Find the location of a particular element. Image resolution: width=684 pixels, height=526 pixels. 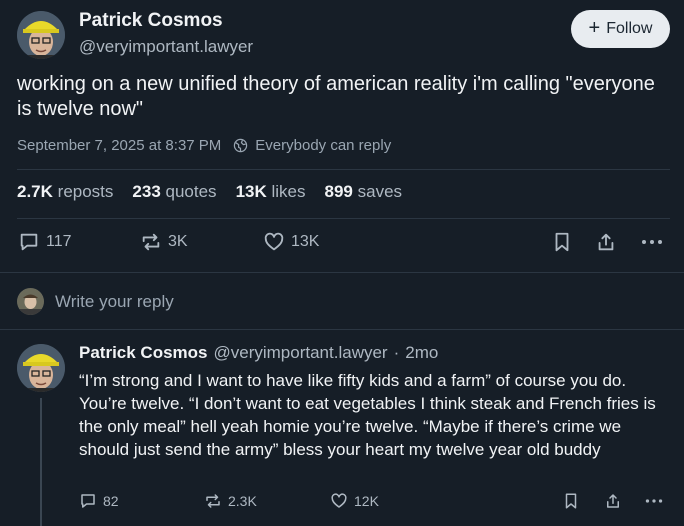

reply-composer: Write your reply is located at coordinates (95, 301).